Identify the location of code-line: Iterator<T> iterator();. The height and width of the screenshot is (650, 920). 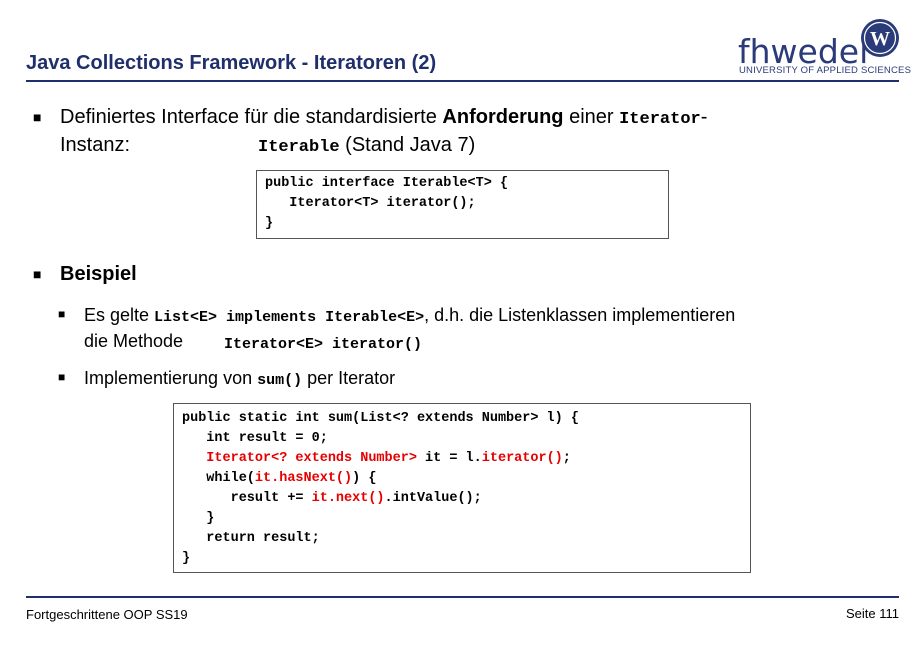
(370, 203).